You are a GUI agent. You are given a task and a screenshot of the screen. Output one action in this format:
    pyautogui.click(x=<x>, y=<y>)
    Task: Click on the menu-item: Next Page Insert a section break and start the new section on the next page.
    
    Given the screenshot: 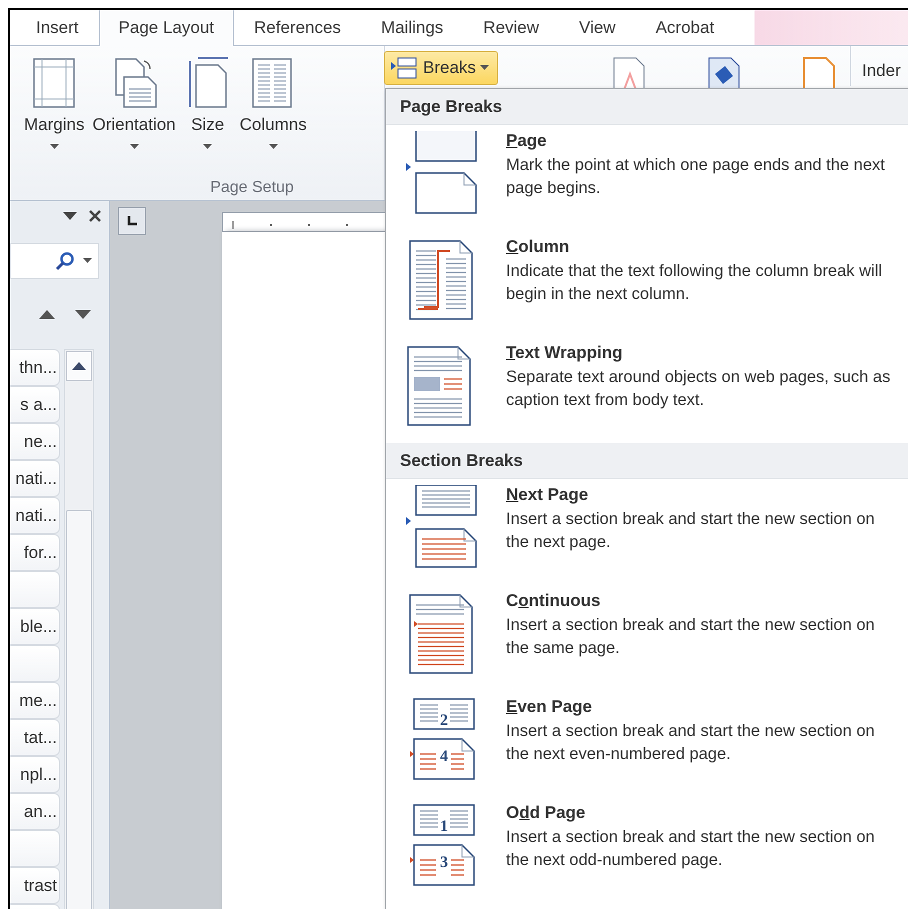 What is the action you would take?
    pyautogui.click(x=647, y=532)
    